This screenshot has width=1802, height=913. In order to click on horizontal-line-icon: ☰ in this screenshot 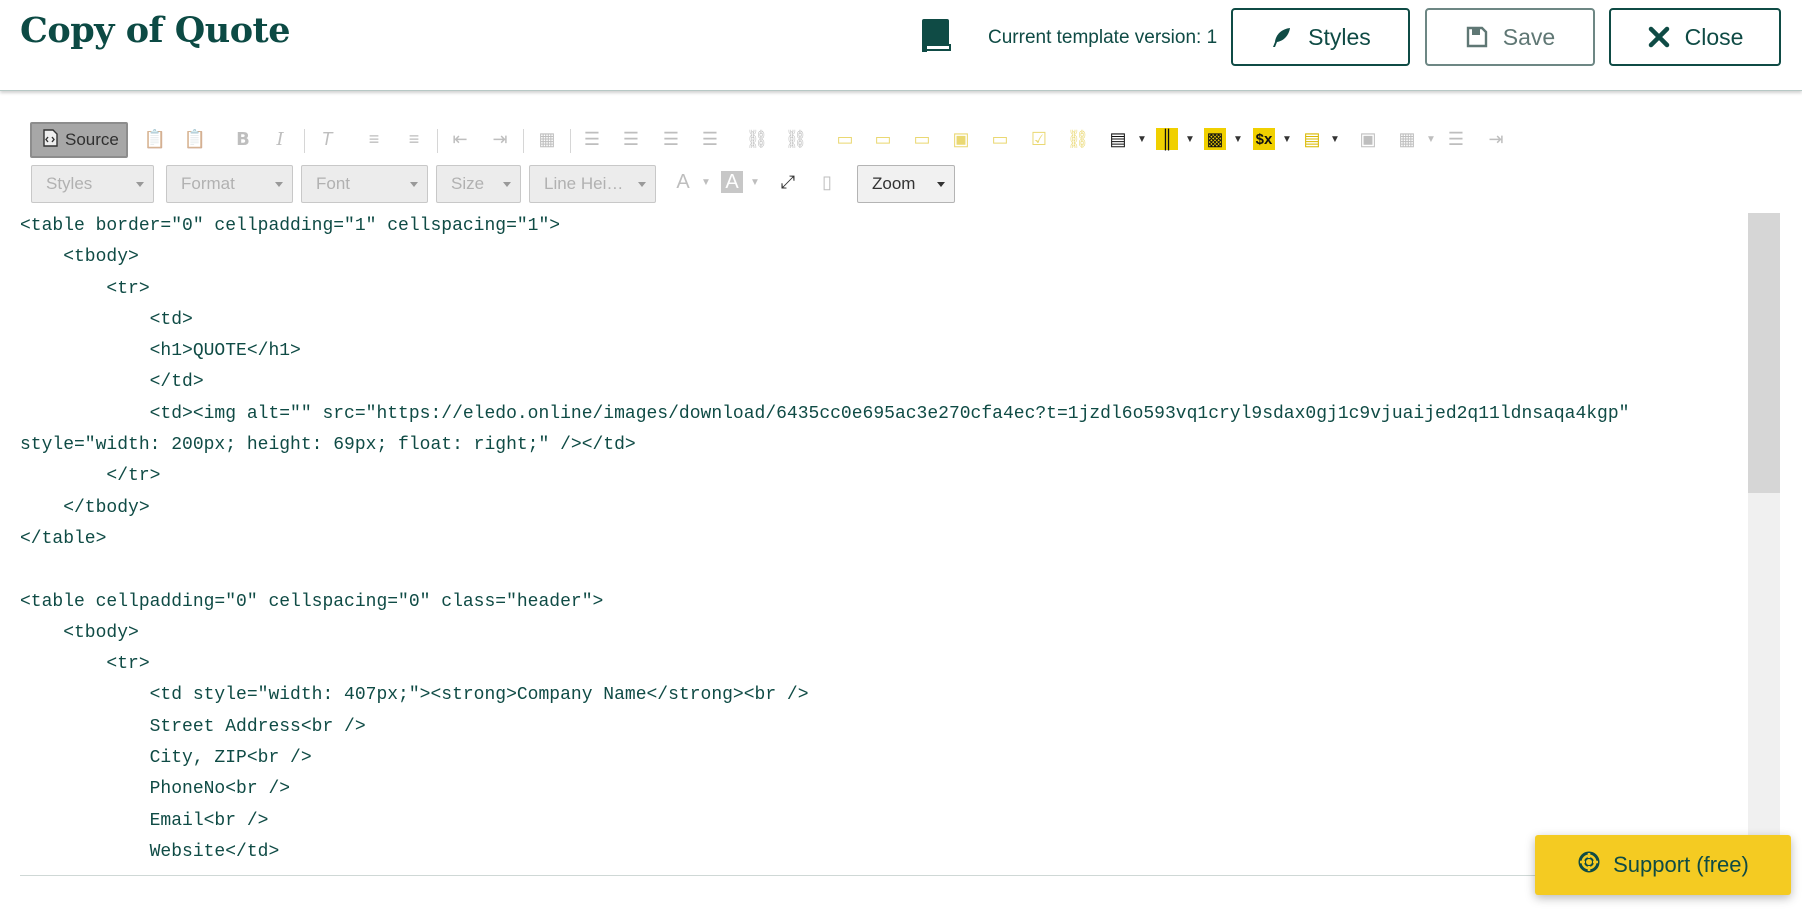, I will do `click(1456, 139)`.